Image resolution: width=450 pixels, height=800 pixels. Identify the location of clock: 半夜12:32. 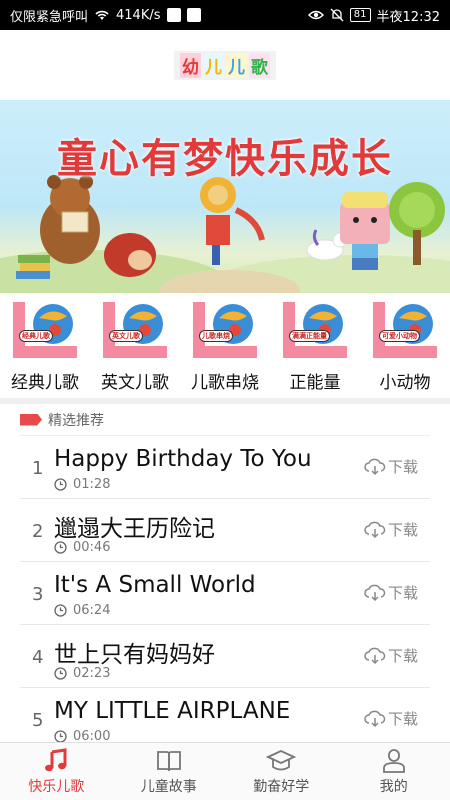
(408, 17).